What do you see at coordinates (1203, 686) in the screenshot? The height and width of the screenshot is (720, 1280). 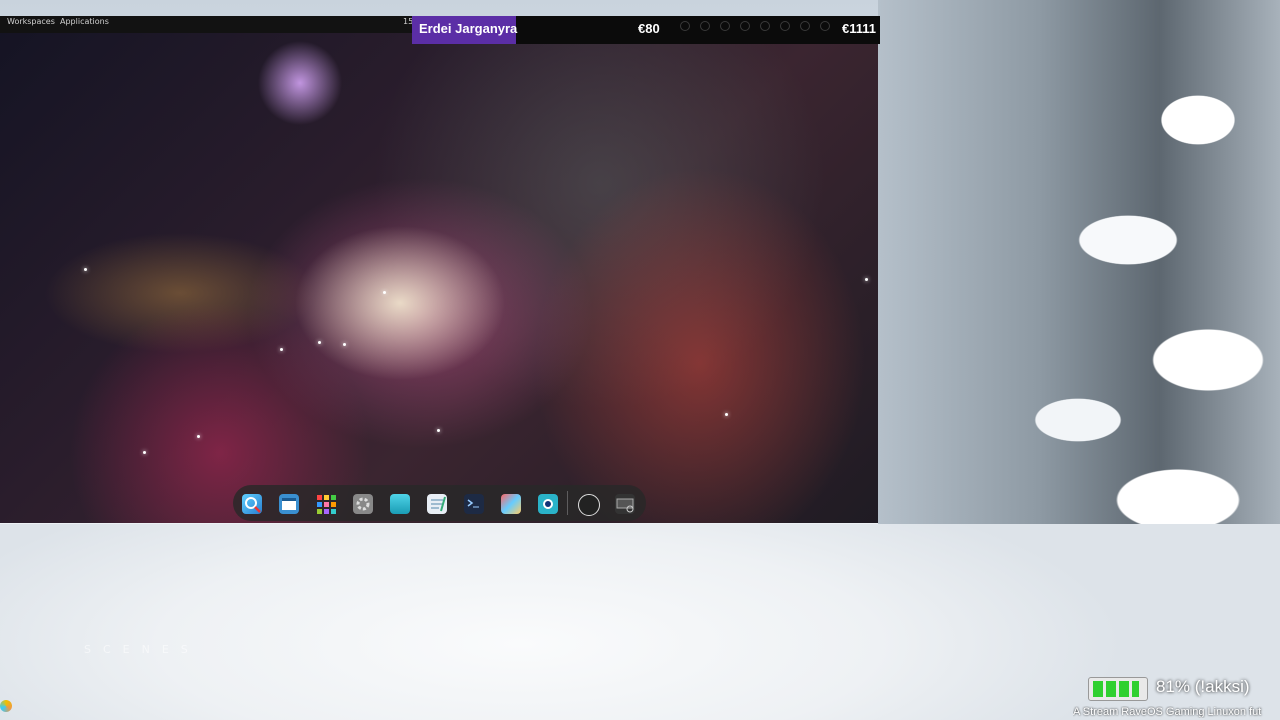 I see `battery-text: 81% (!akksi)` at bounding box center [1203, 686].